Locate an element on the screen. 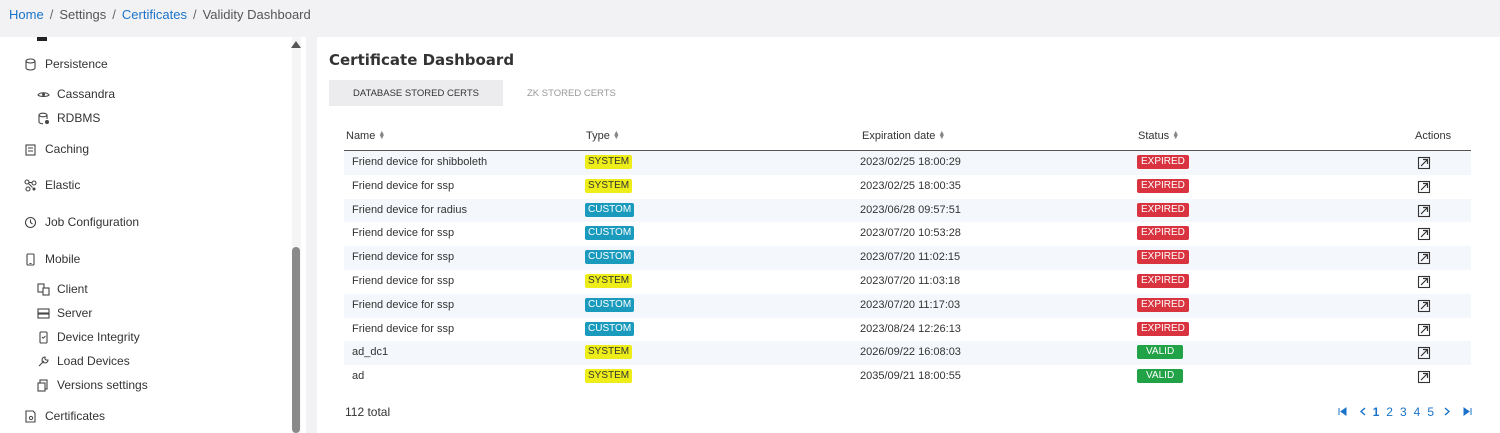 This screenshot has height=433, width=1500. column-header-label: Status is located at coordinates (1154, 136).